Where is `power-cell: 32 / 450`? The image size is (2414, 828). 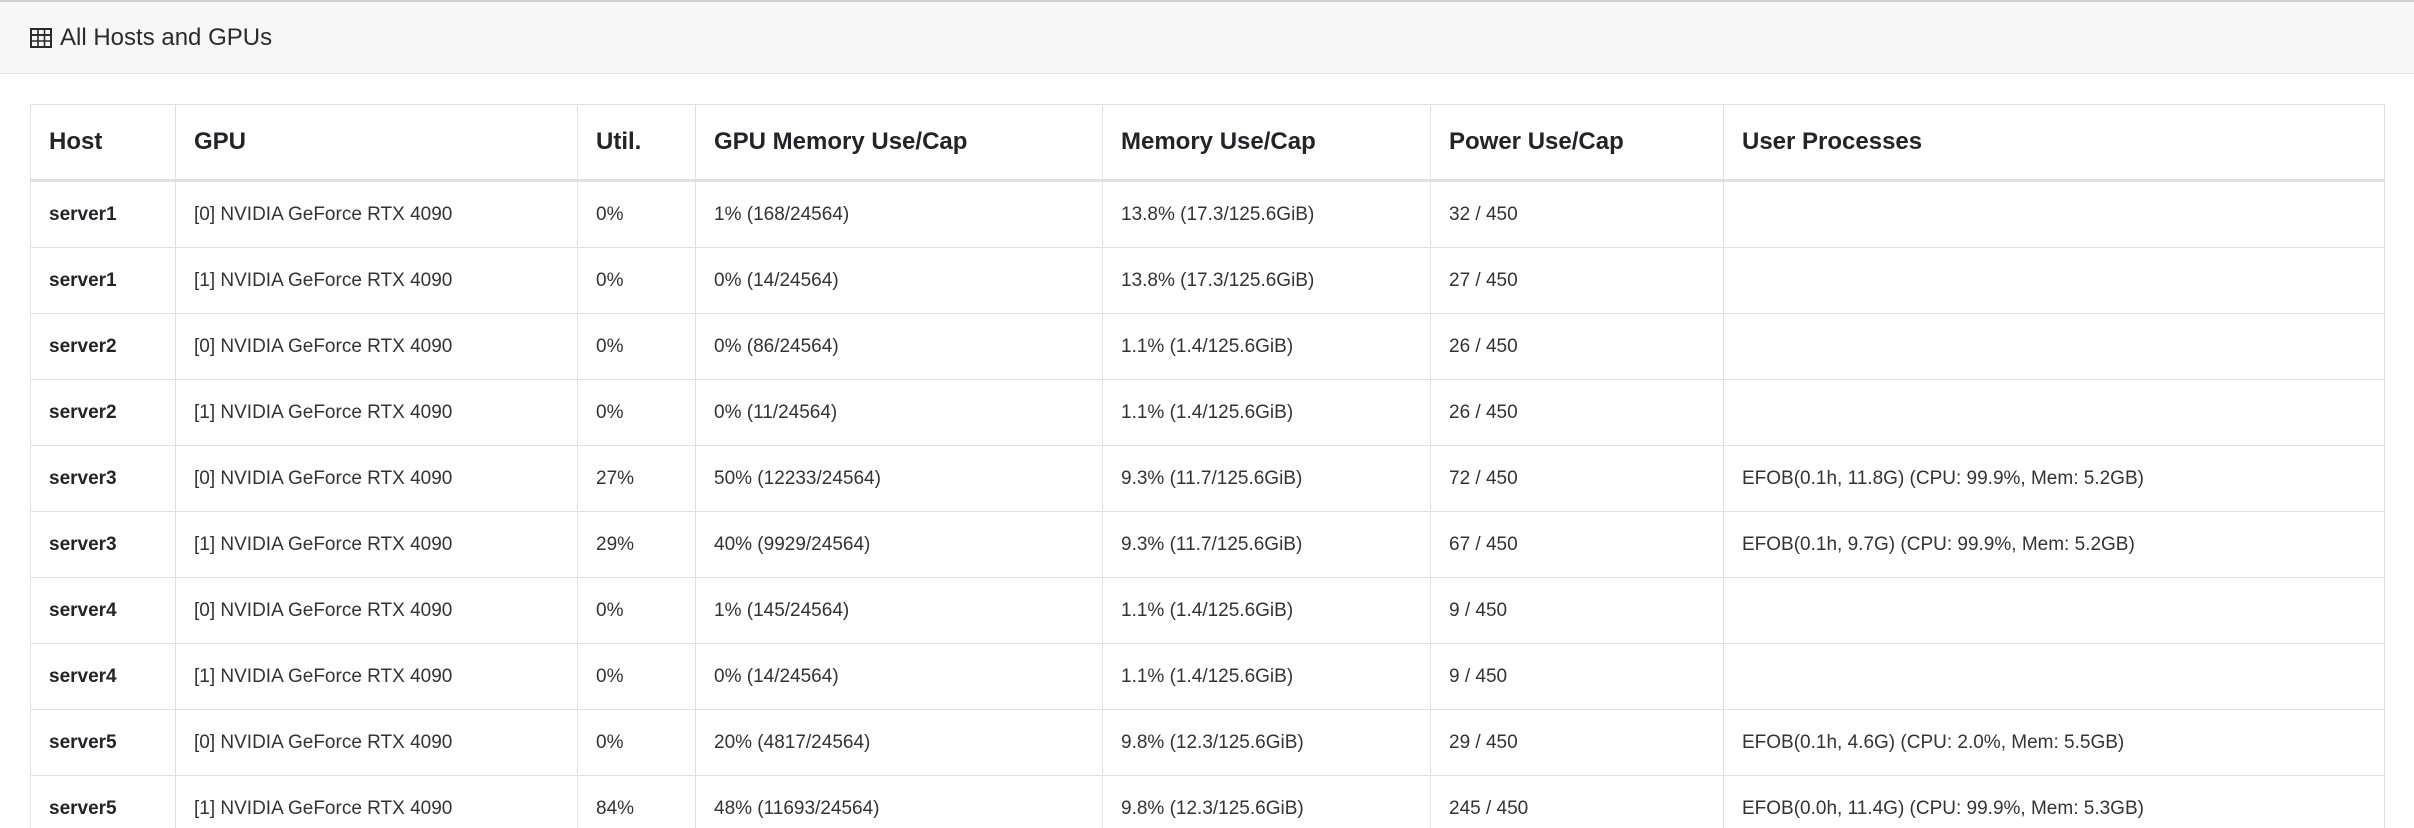
power-cell: 32 / 450 is located at coordinates (1577, 214).